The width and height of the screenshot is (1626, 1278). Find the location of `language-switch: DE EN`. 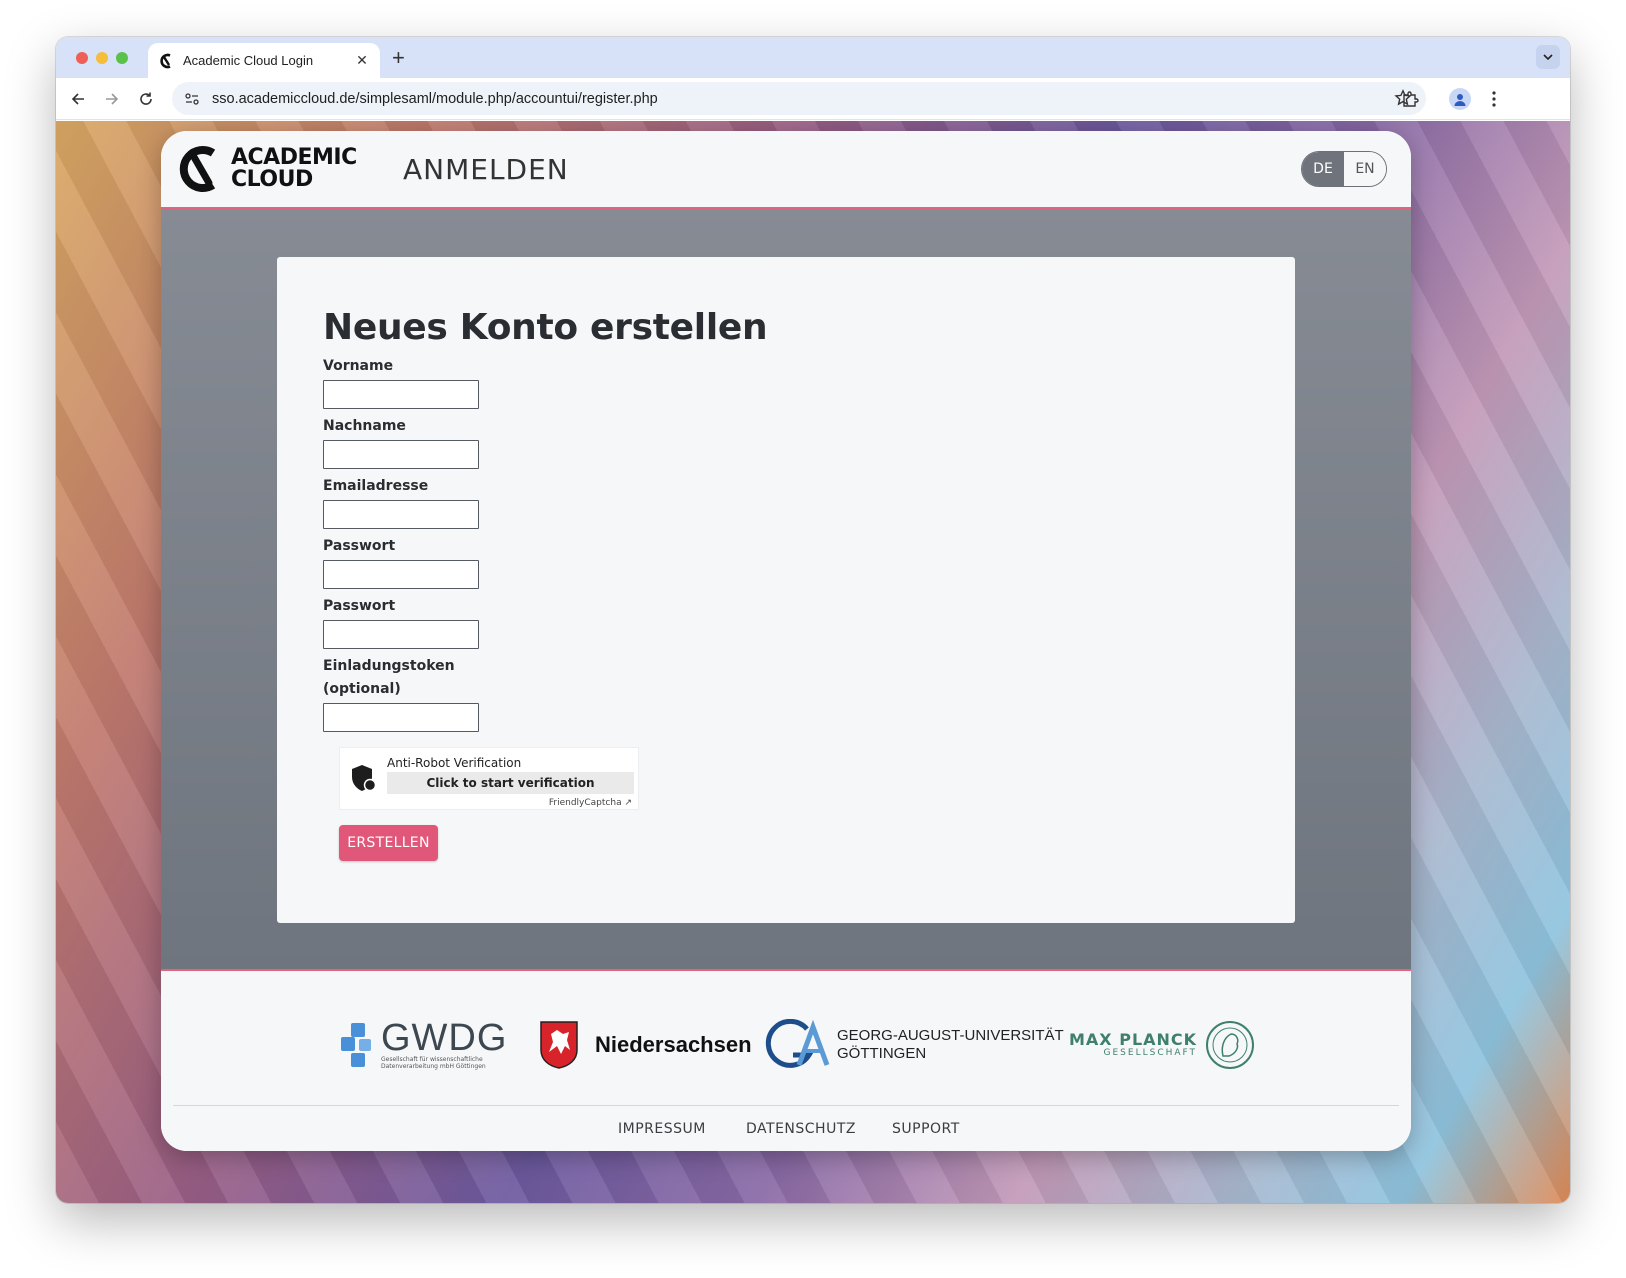

language-switch: DE EN is located at coordinates (1344, 169).